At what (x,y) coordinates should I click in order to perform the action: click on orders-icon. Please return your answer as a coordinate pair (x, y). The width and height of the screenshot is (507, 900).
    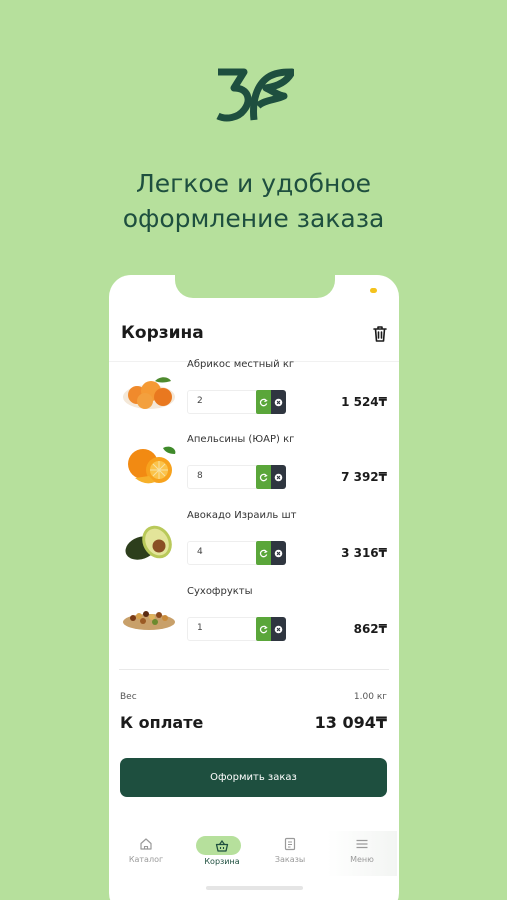
    Looking at the image, I should click on (290, 844).